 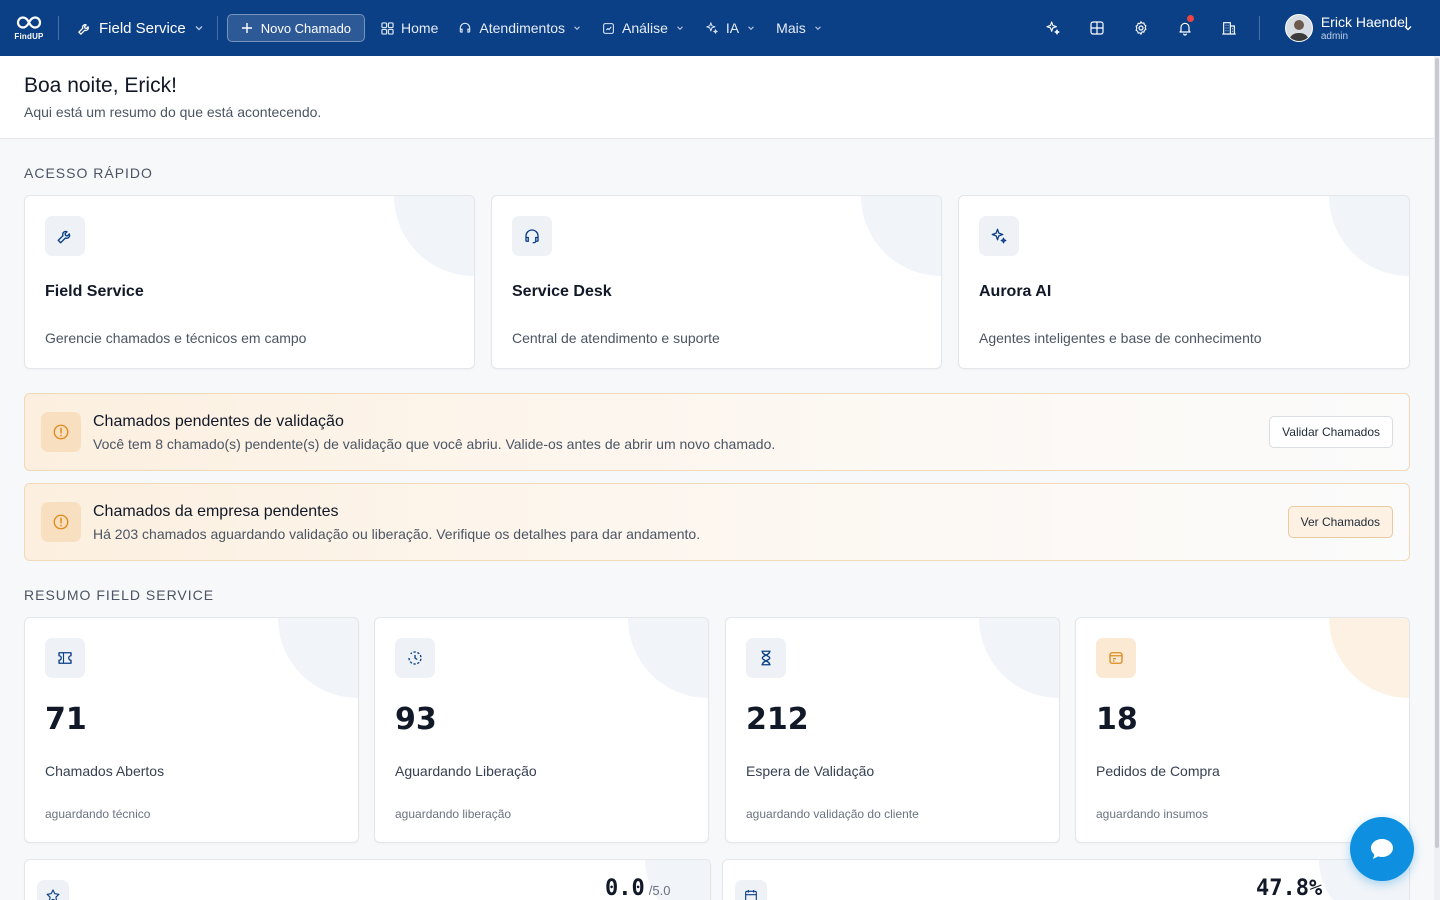 What do you see at coordinates (100, 85) in the screenshot?
I see `page-title: Boa noite, Erick!` at bounding box center [100, 85].